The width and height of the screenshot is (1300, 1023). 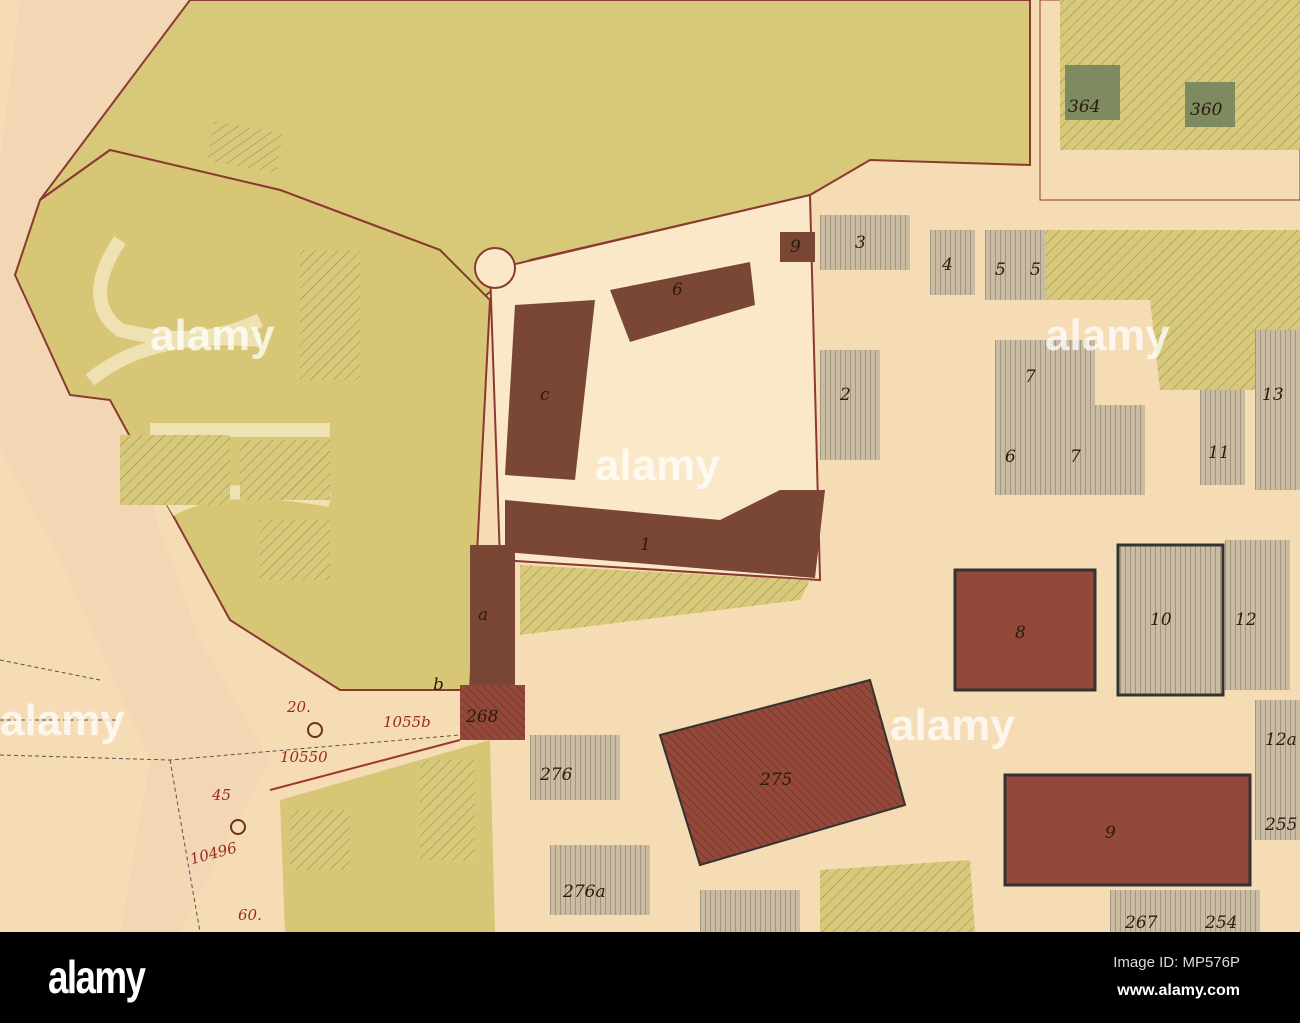 I want to click on survey-label: 1055b, so click(x=407, y=722).